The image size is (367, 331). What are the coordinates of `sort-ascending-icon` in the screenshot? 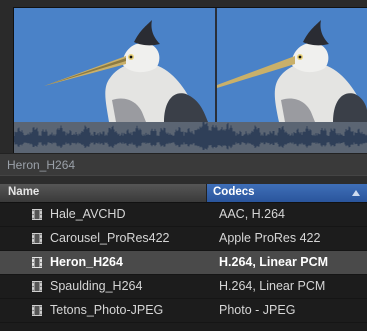 It's located at (356, 193).